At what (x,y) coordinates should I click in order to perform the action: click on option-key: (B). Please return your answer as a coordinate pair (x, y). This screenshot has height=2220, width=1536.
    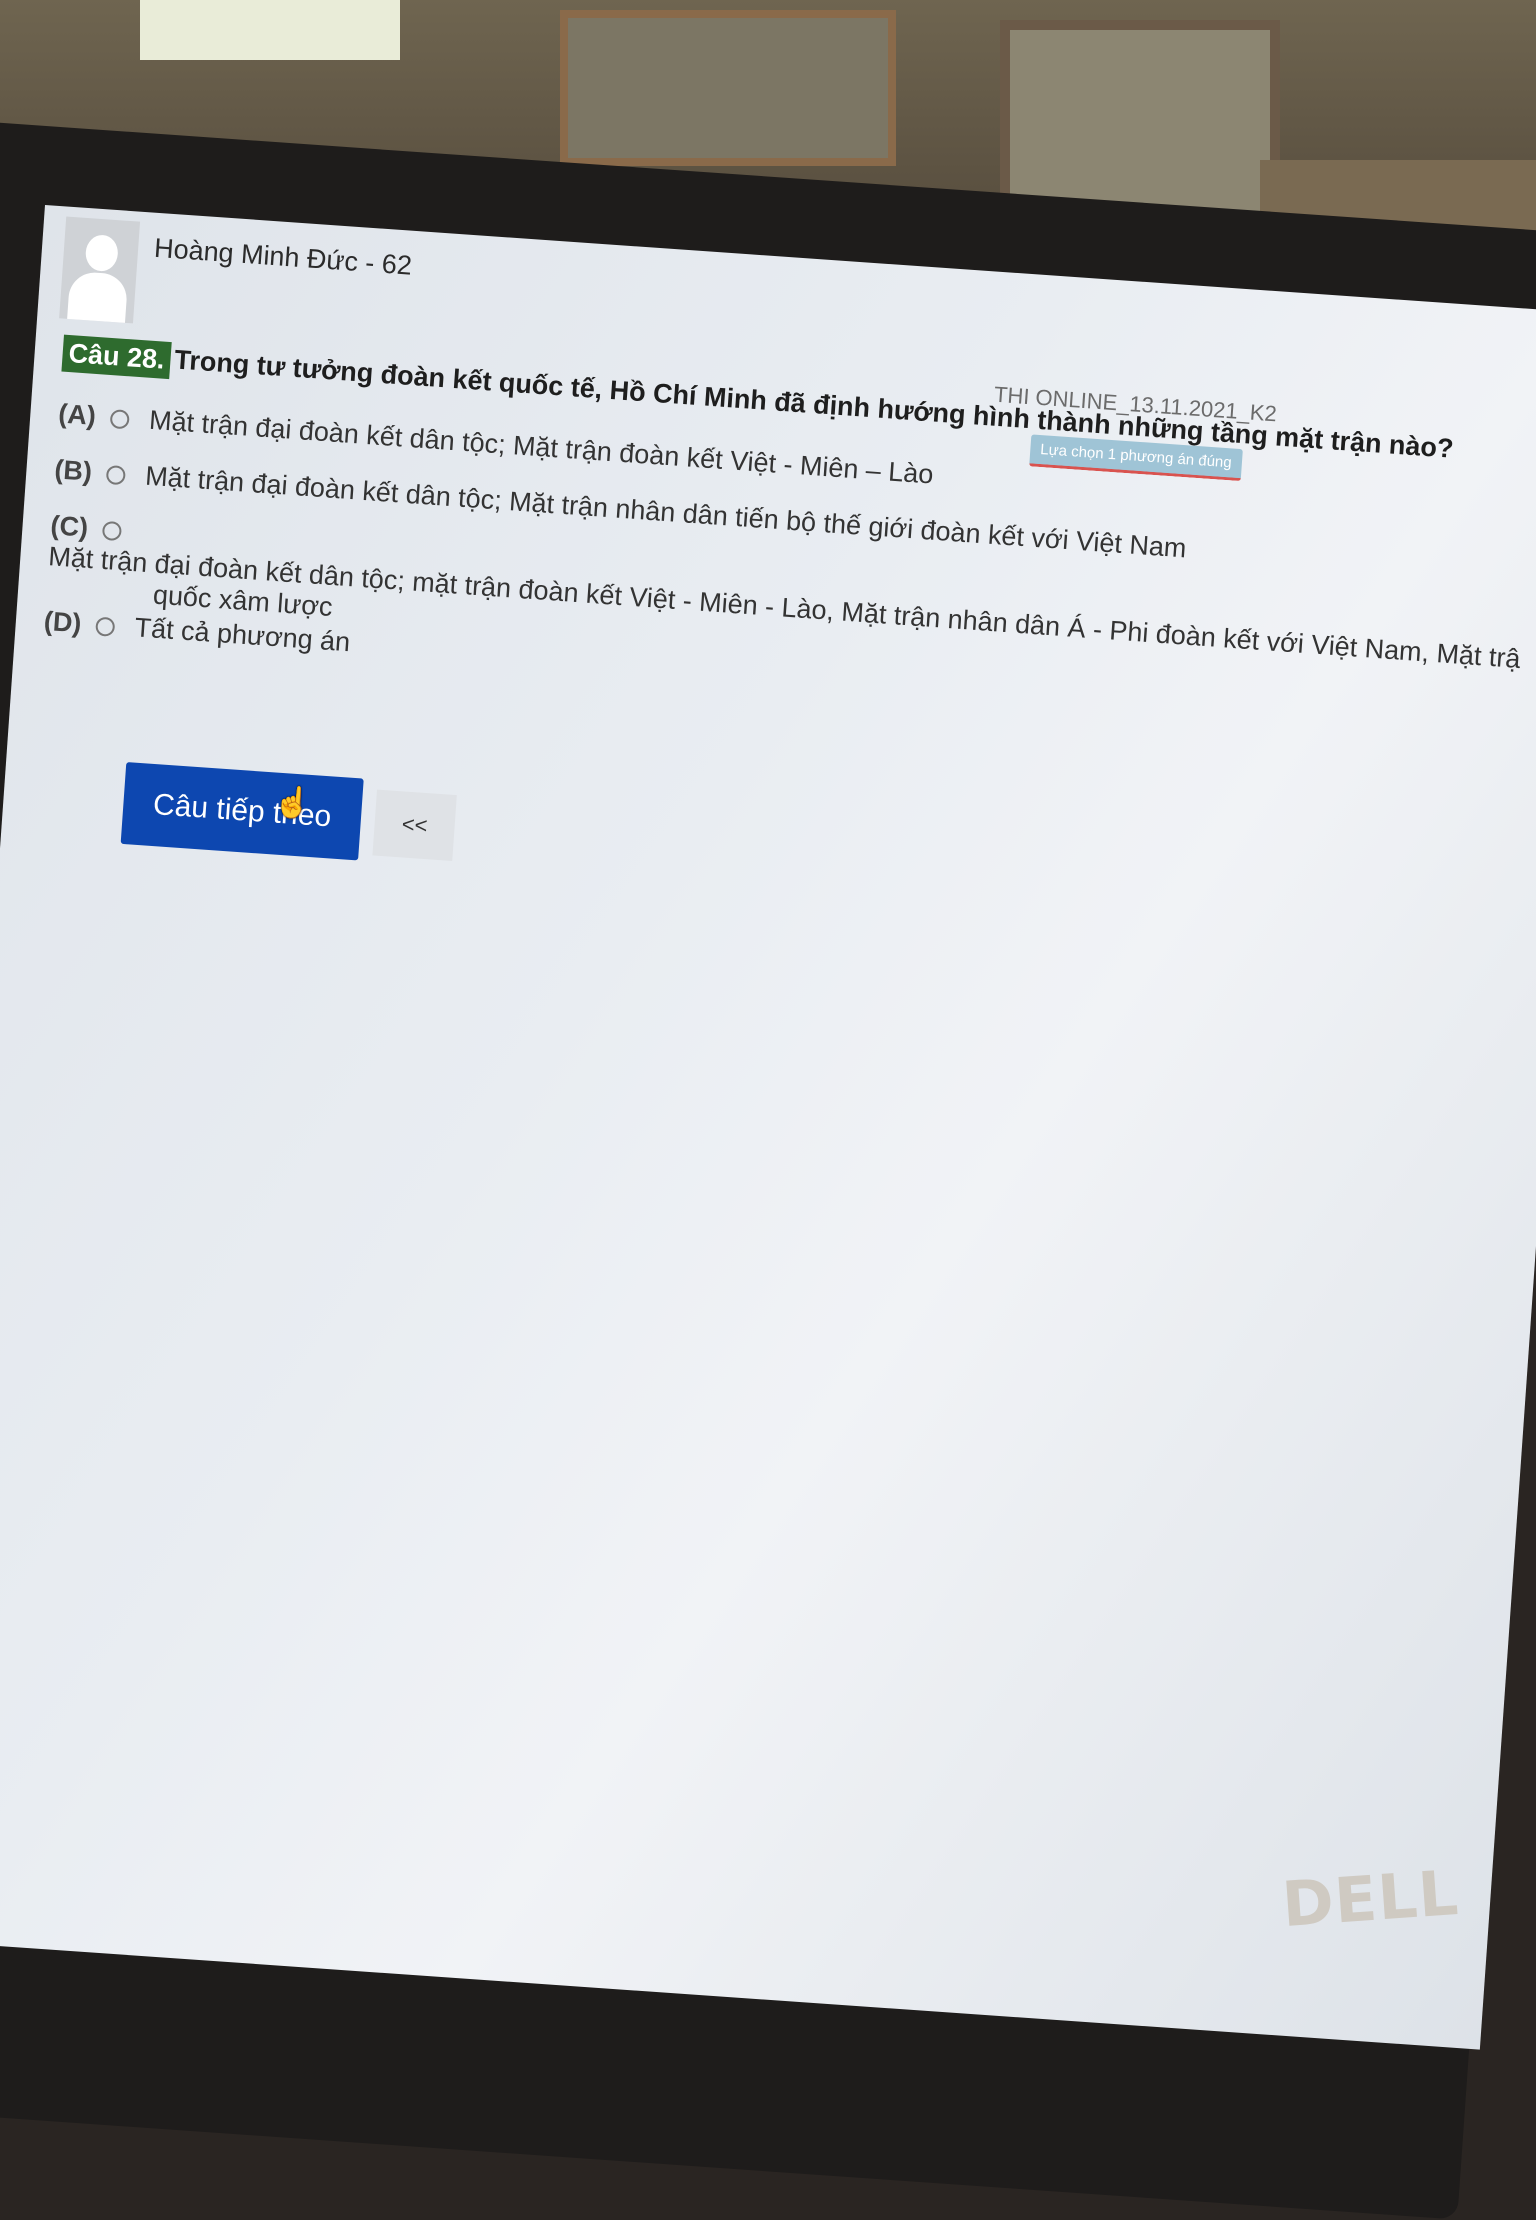
    Looking at the image, I should click on (73, 470).